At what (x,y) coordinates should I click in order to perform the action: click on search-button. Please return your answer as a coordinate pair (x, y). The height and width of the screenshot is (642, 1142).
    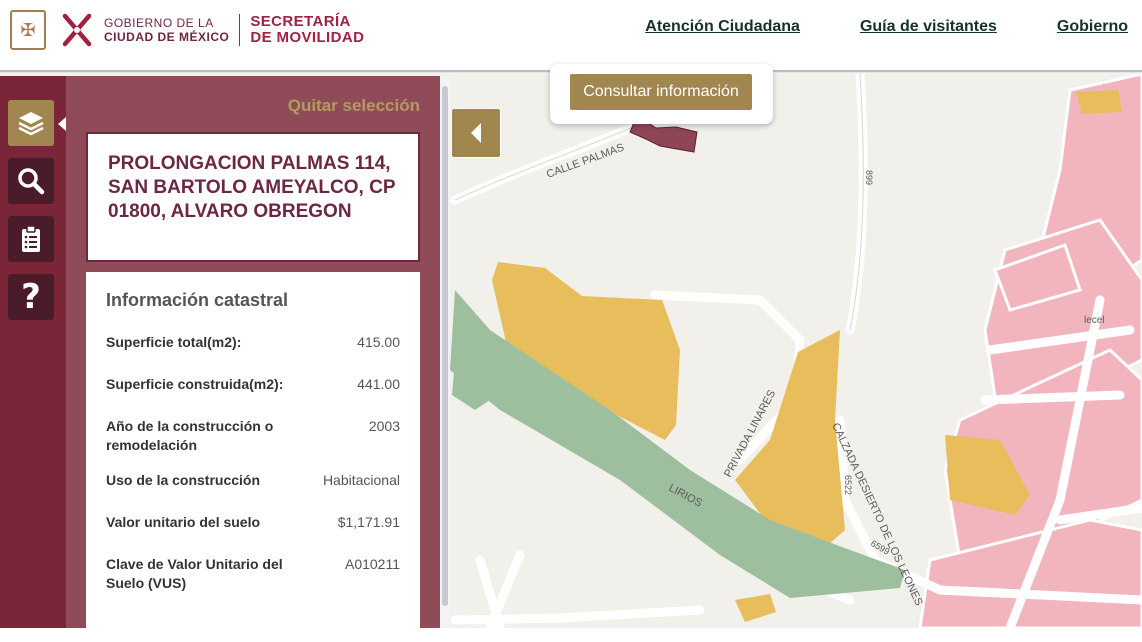
    Looking at the image, I should click on (31, 181).